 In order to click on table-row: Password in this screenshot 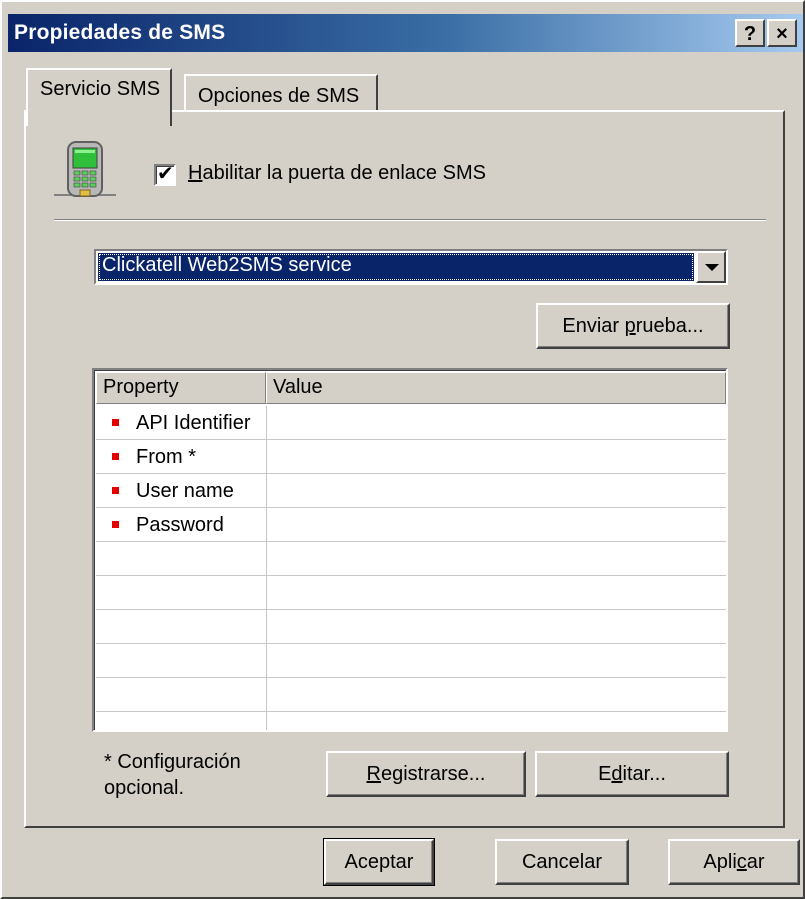, I will do `click(411, 525)`.